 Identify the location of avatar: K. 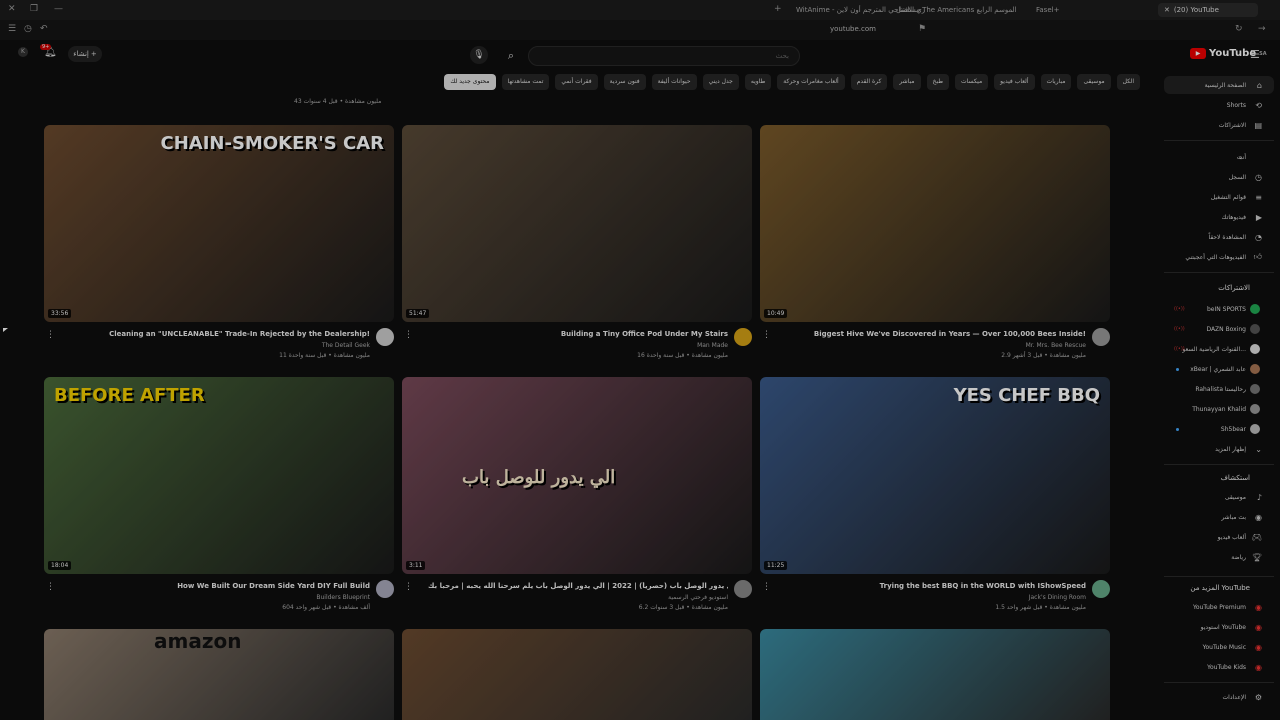
(23, 52).